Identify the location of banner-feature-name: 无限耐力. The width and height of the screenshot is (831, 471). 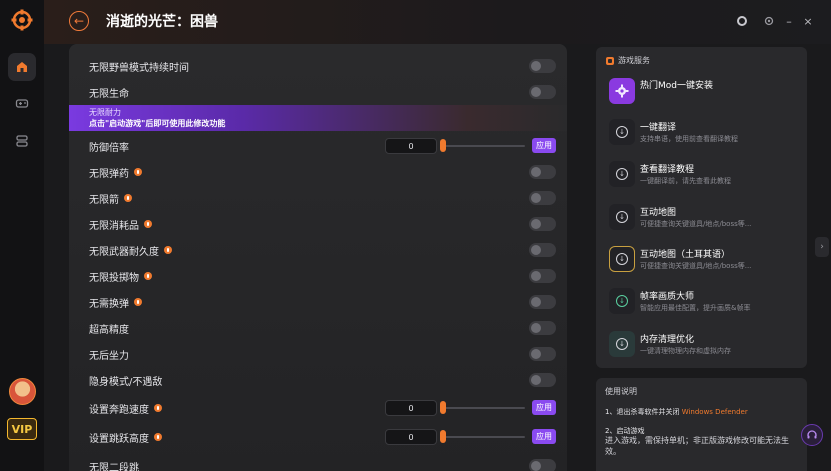
(105, 112).